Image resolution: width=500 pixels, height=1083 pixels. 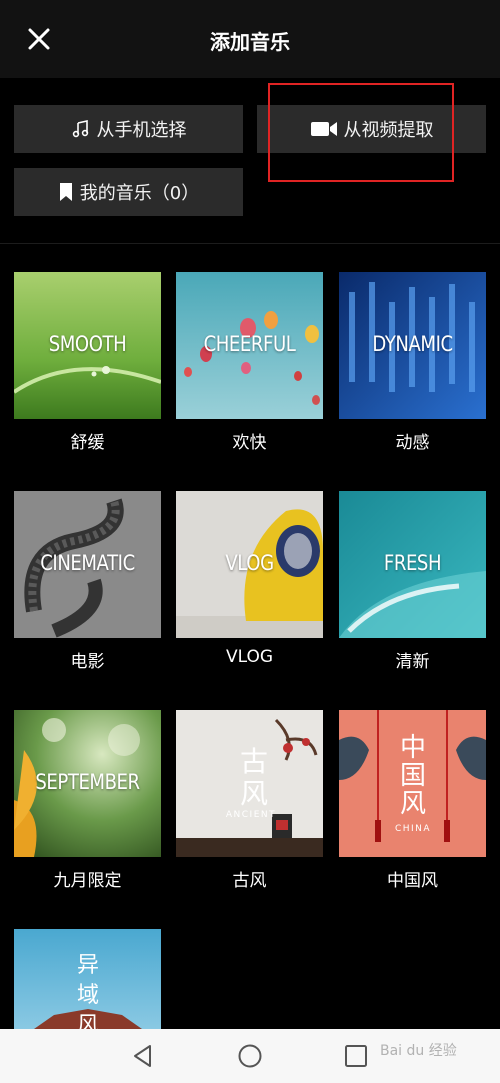 I want to click on category-exotic: 异域风, so click(x=87, y=979).